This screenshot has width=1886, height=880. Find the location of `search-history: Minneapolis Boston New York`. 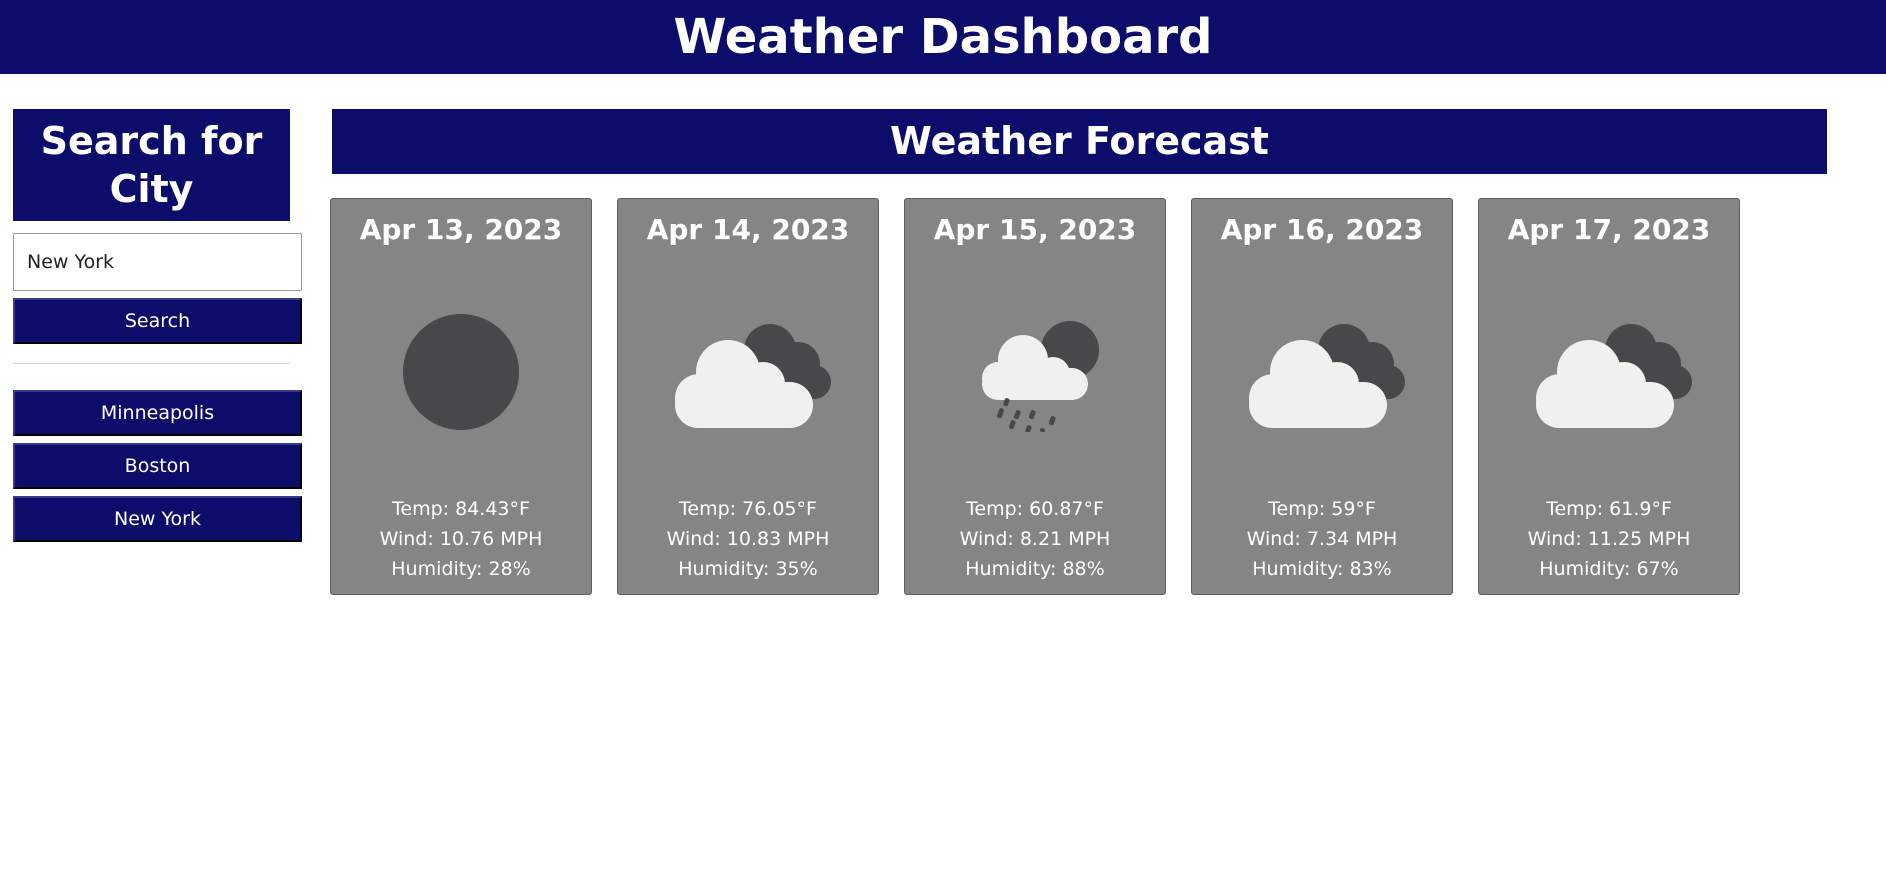

search-history: Minneapolis Boston New York is located at coordinates (157, 466).